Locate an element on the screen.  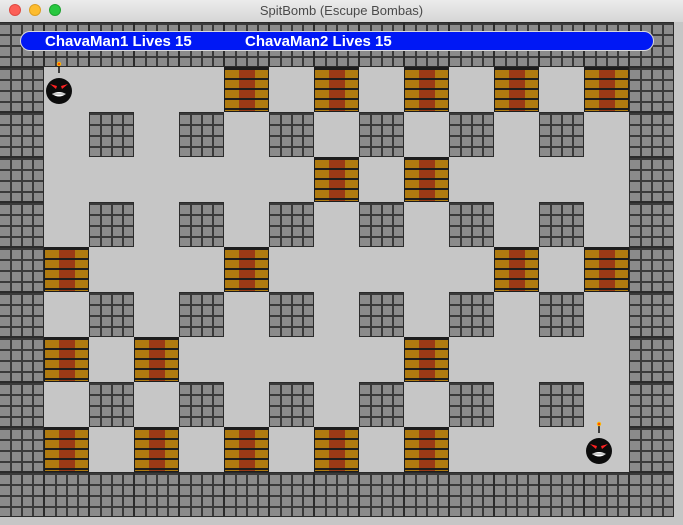
player1-lives: ChavaMan1 Lives 15 is located at coordinates (118, 41).